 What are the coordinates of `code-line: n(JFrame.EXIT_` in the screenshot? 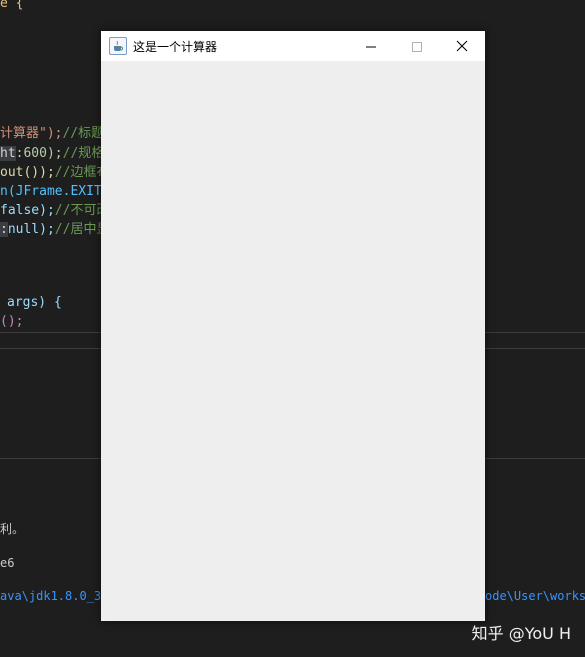 It's located at (55, 192).